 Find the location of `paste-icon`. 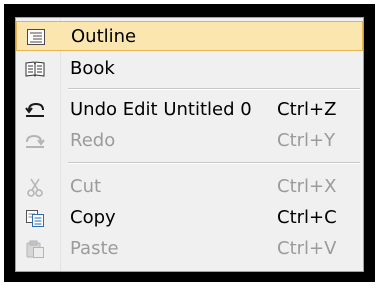

paste-icon is located at coordinates (35, 249).